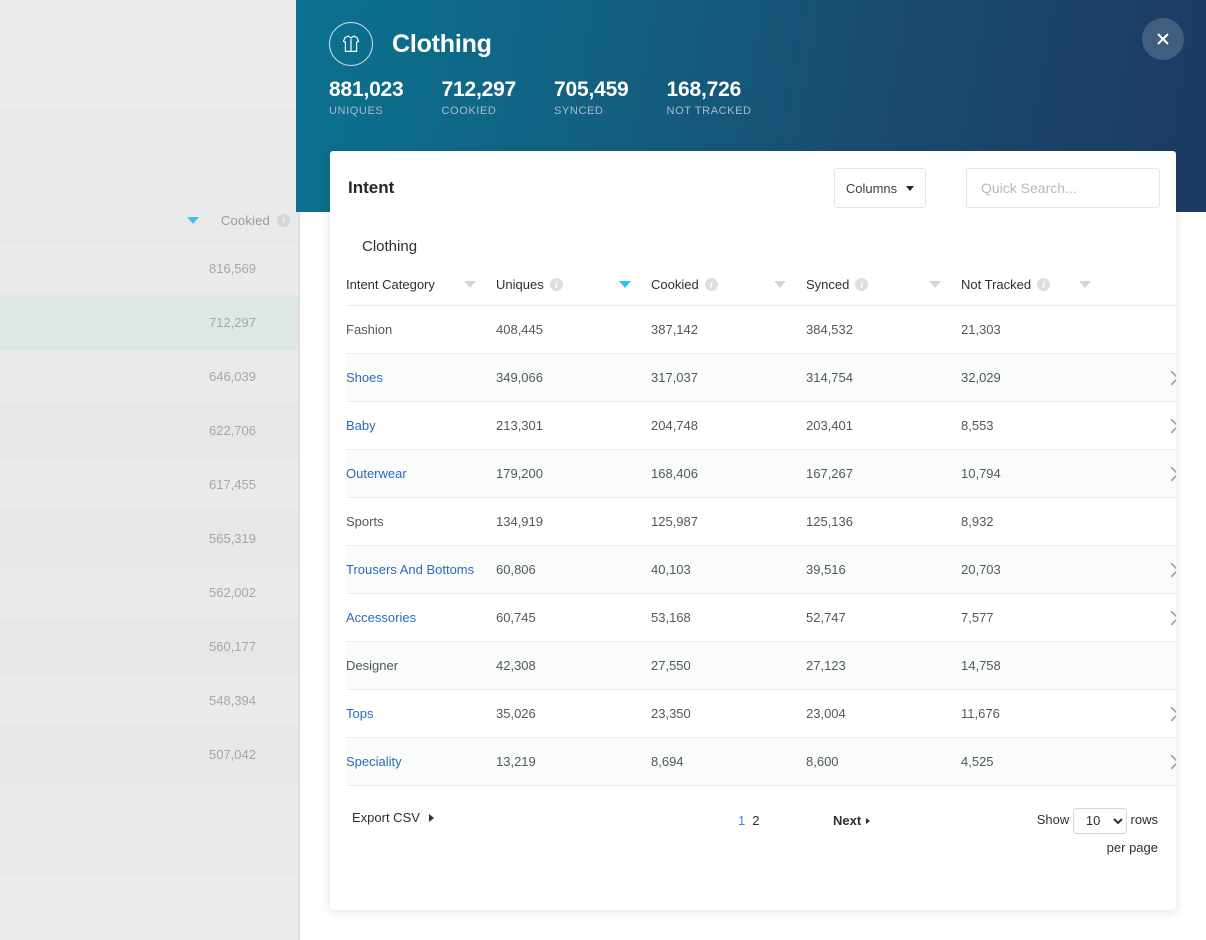 The height and width of the screenshot is (940, 1206). What do you see at coordinates (828, 284) in the screenshot?
I see `column-header-label: Synced` at bounding box center [828, 284].